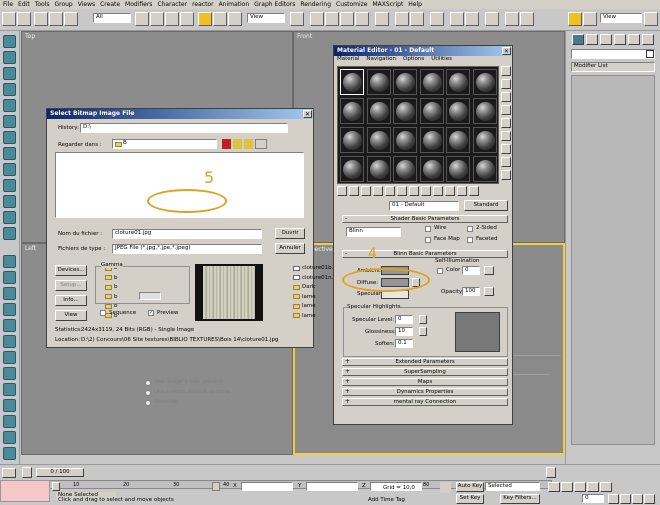  I want to click on filename-field: cloture01.jpg, so click(187, 234).